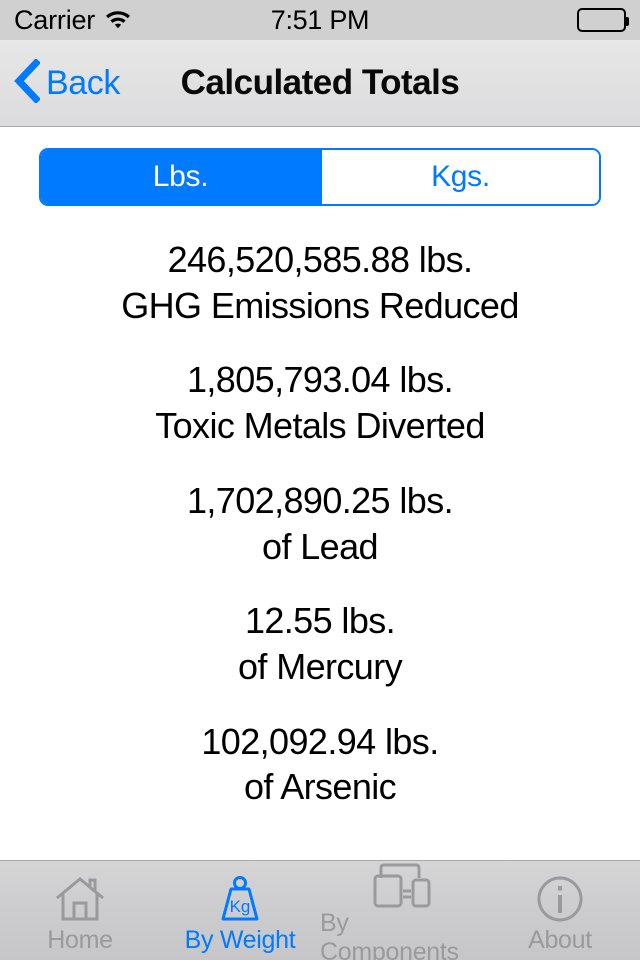 This screenshot has height=960, width=640. I want to click on chevron-left-icon, so click(27, 82).